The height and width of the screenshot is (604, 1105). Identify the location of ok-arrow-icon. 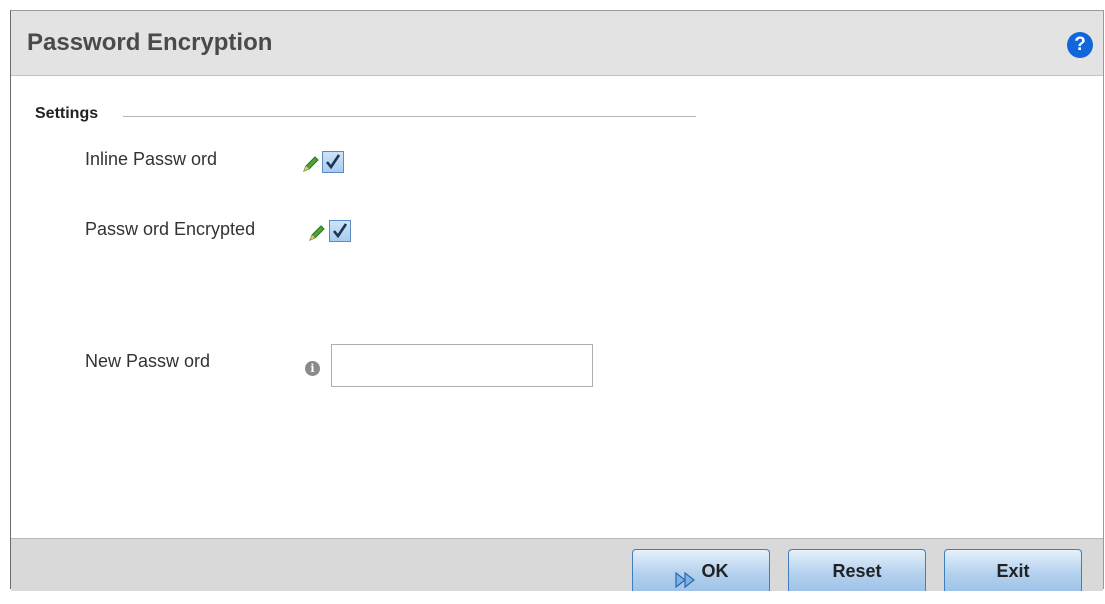
(686, 575).